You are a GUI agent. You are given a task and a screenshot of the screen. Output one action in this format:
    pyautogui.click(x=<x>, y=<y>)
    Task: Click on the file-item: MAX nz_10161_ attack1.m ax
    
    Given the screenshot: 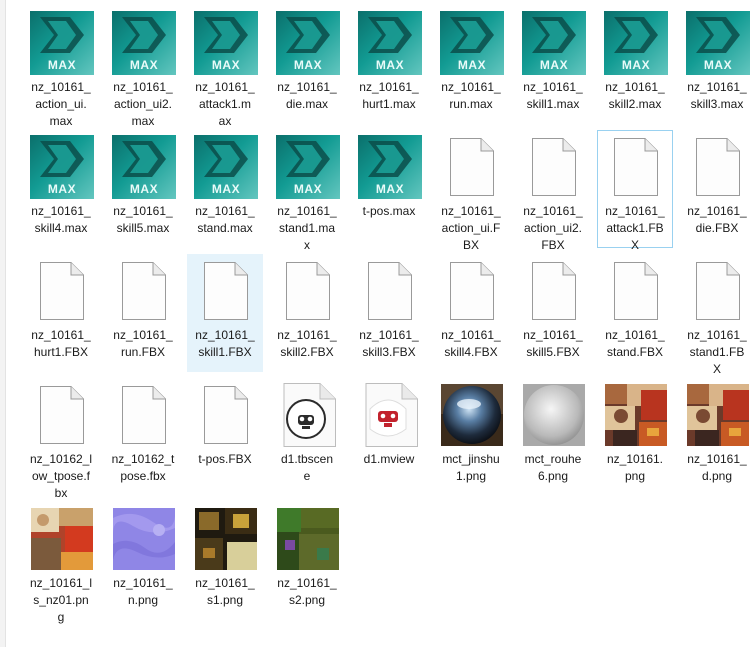 What is the action you would take?
    pyautogui.click(x=225, y=67)
    